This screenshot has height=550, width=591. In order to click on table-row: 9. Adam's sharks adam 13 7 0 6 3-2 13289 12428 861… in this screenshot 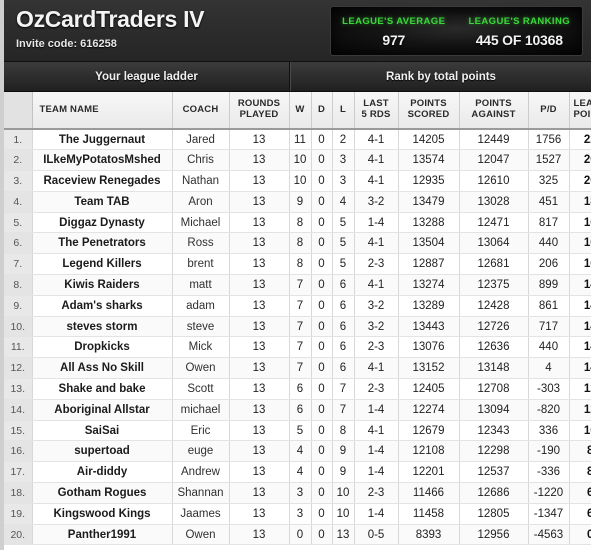, I will do `click(297, 306)`.